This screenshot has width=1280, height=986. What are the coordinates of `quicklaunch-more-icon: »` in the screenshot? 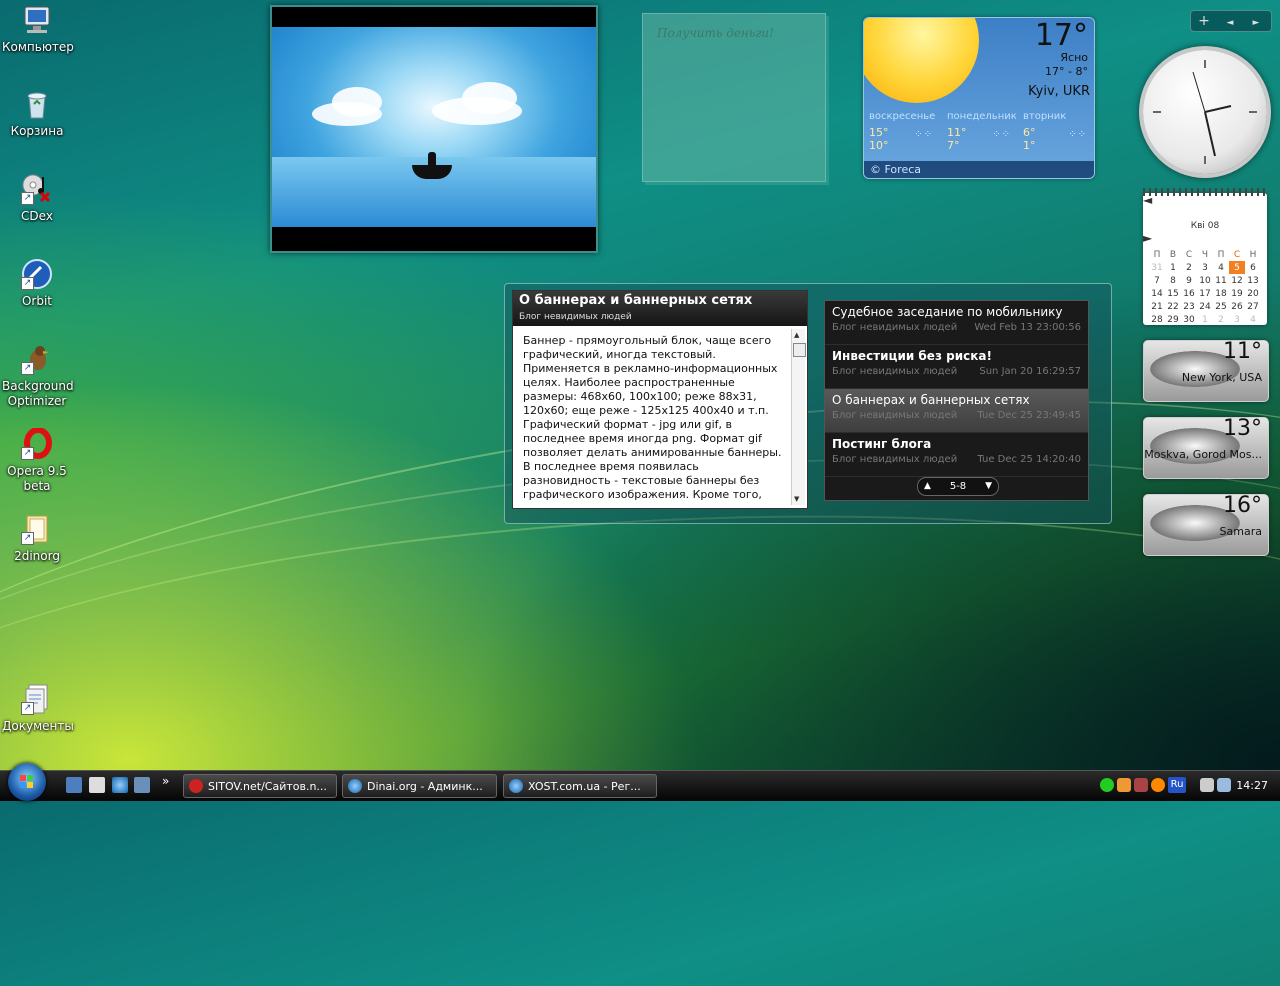 It's located at (170, 782).